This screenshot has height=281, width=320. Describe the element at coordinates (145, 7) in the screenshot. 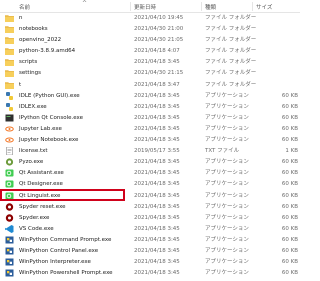

I see `column-header-date: 更新日時` at that location.